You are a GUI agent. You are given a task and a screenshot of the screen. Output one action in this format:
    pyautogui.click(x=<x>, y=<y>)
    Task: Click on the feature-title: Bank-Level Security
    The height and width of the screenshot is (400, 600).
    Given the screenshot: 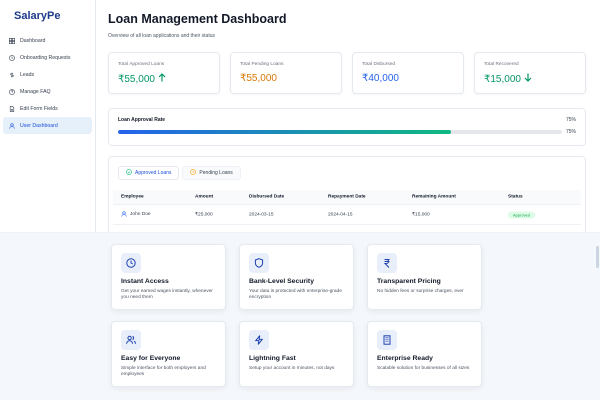 What is the action you would take?
    pyautogui.click(x=281, y=281)
    